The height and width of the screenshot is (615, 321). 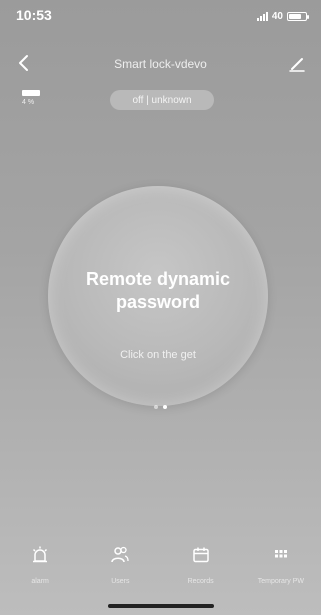 I want to click on status-indicators: 40, so click(x=282, y=16).